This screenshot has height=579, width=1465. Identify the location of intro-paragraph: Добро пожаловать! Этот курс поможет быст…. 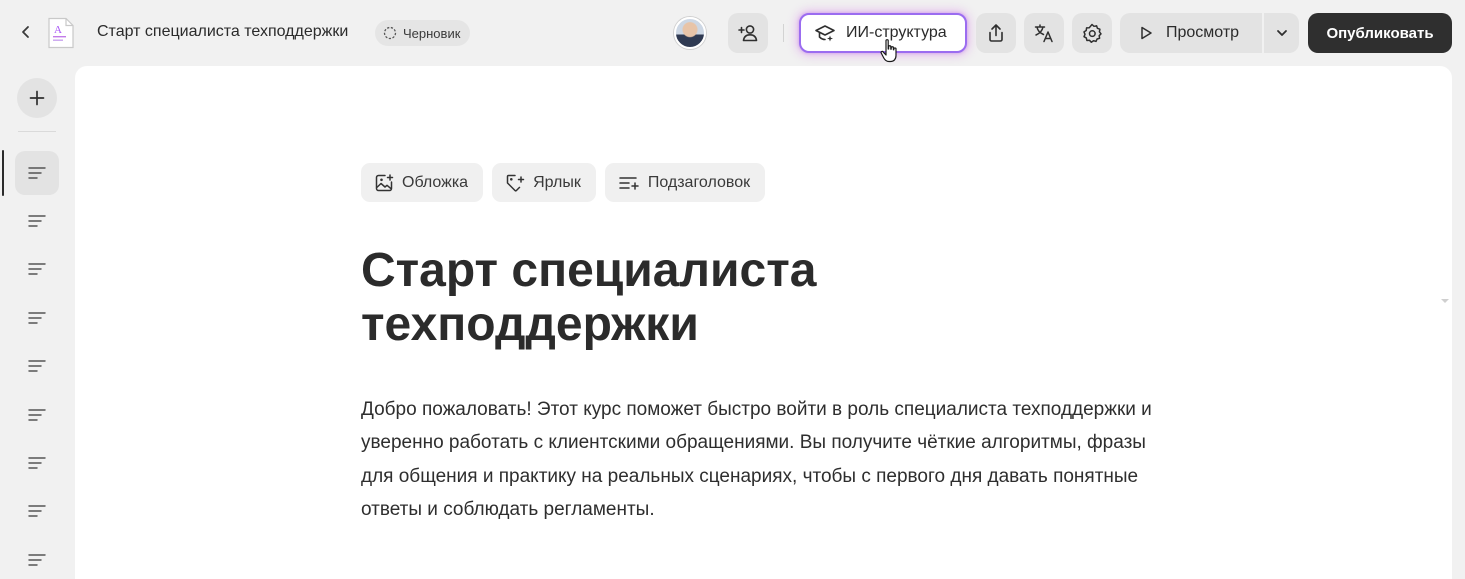
(761, 459).